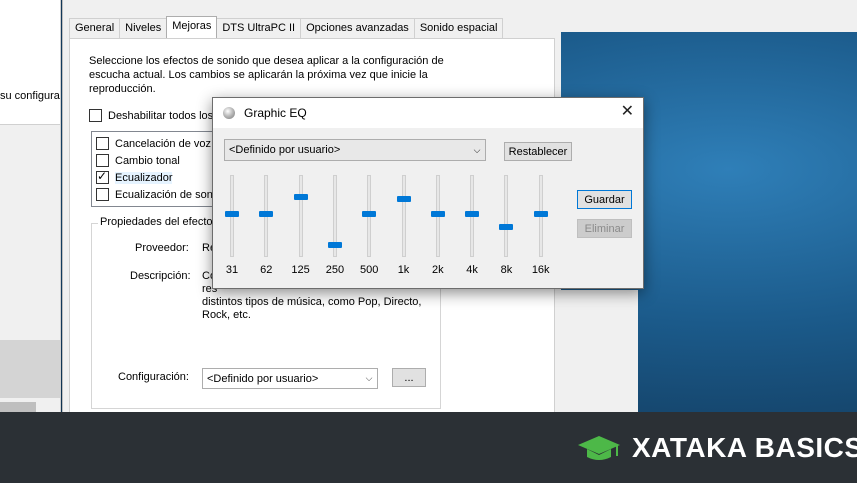 This screenshot has width=857, height=483. What do you see at coordinates (30, 39) in the screenshot?
I see `background-window-header` at bounding box center [30, 39].